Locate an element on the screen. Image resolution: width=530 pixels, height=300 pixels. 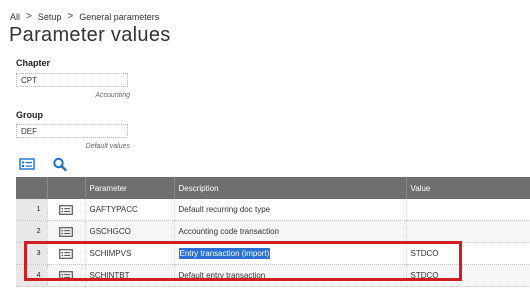
table-row: 1 GAFTYPACC Default recurring doc type is located at coordinates (273, 210).